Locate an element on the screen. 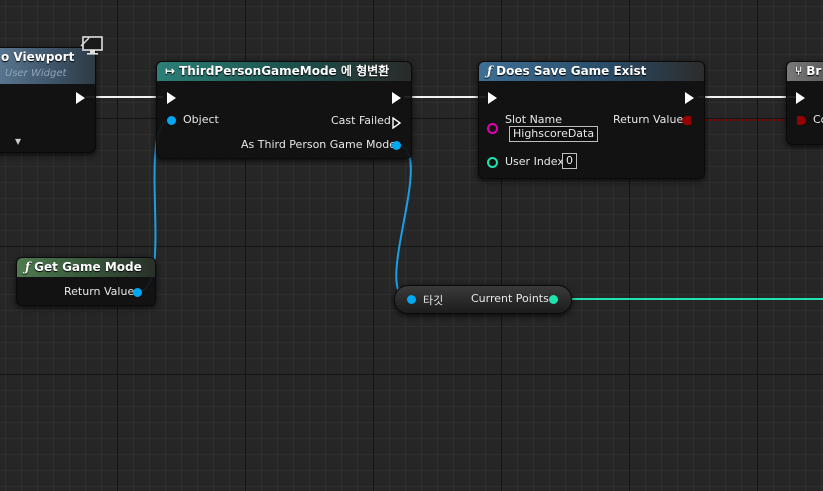 The height and width of the screenshot is (491, 823). branch-icon: ⑂ is located at coordinates (799, 71).